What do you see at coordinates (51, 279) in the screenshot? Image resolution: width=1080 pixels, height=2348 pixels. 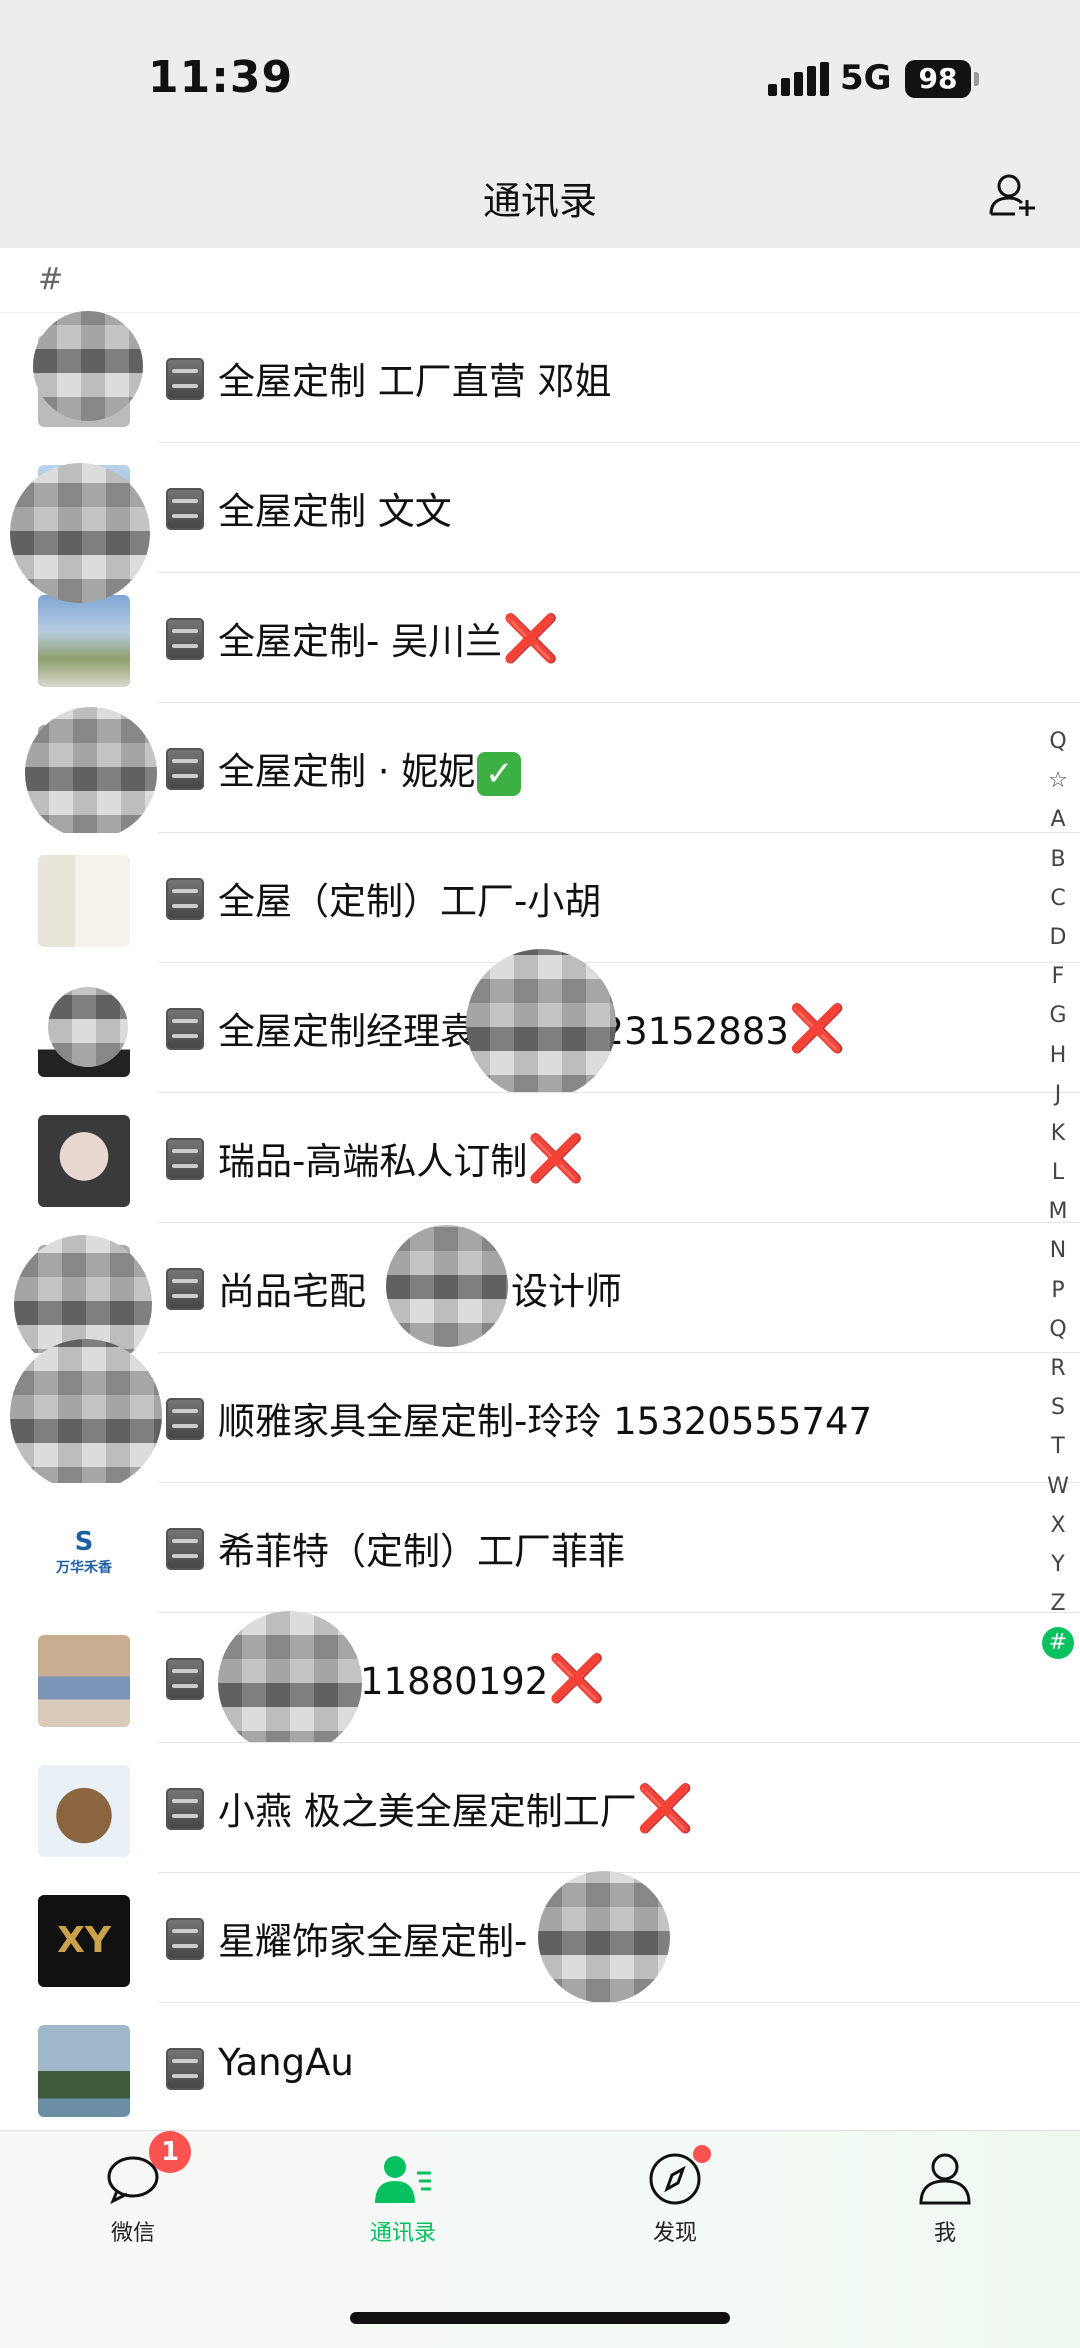 I see `section-letter: #` at bounding box center [51, 279].